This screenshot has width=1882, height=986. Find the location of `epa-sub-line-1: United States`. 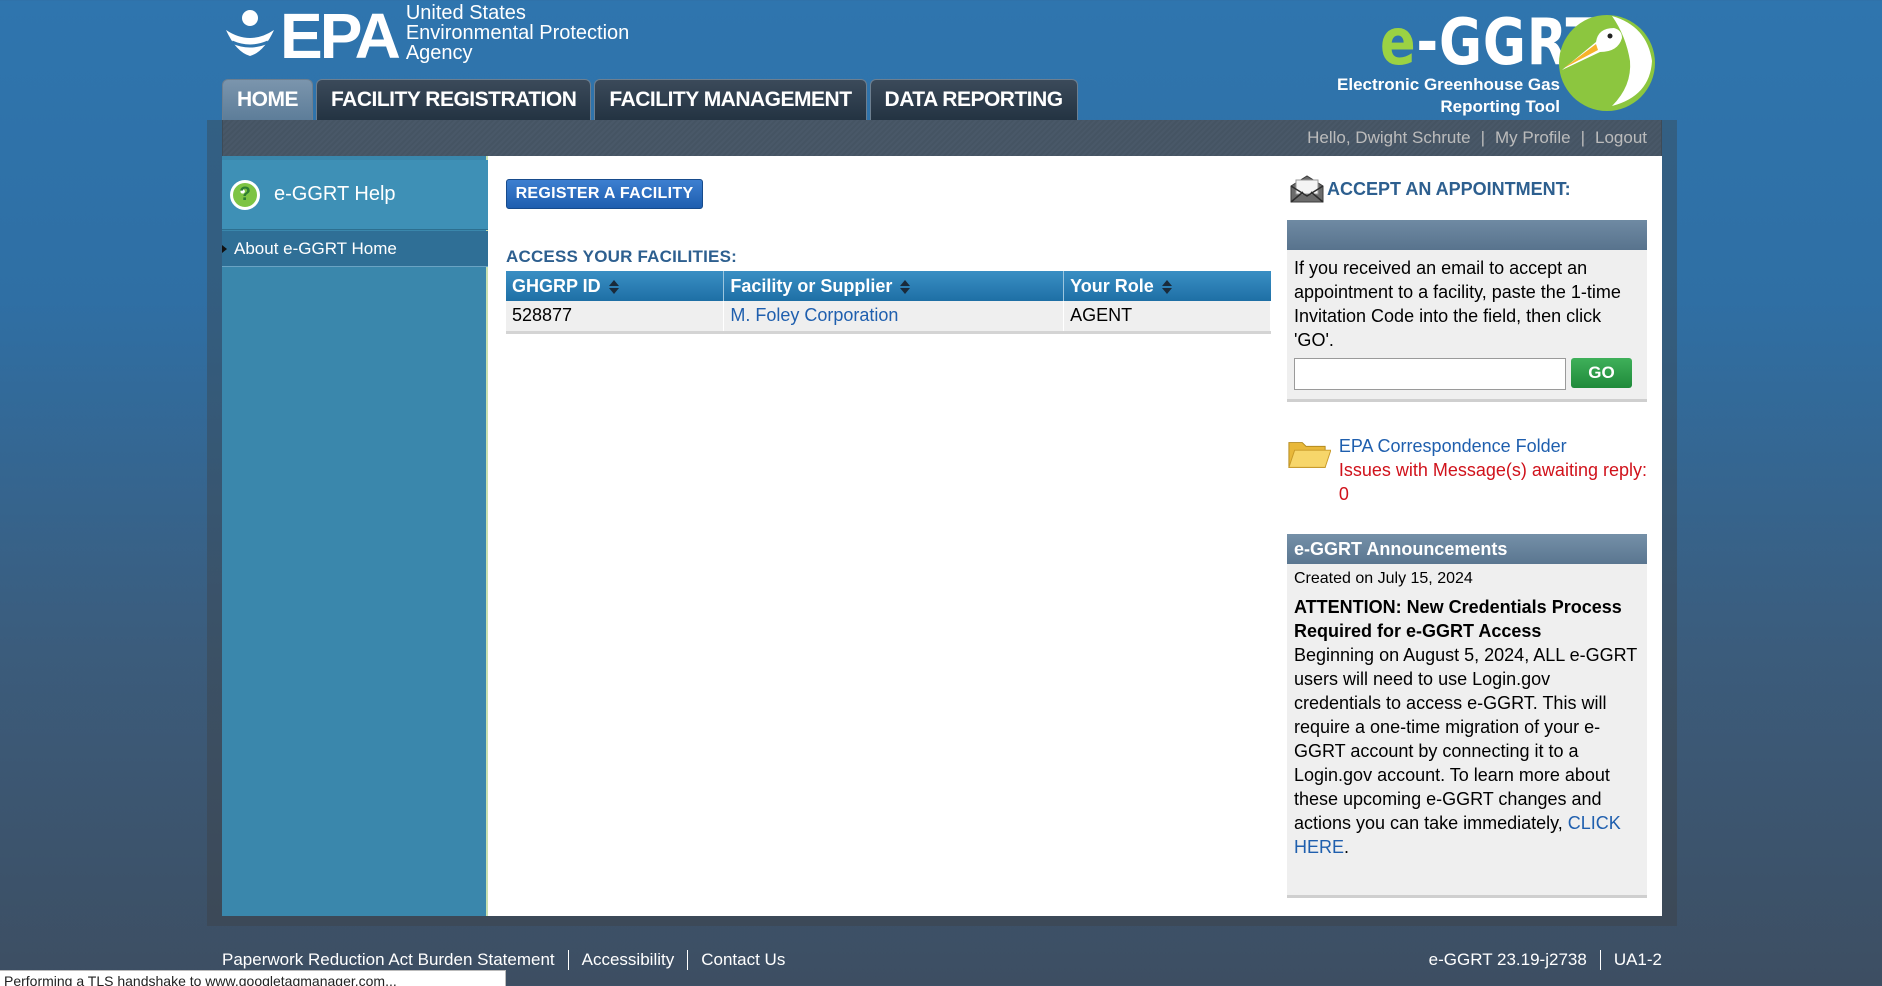

epa-sub-line-1: United States is located at coordinates (465, 13).